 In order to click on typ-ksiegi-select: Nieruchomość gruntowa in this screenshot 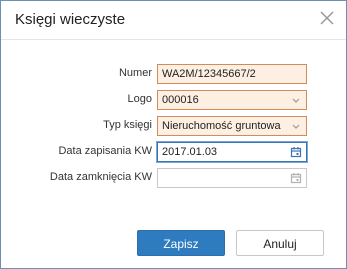, I will do `click(232, 126)`.